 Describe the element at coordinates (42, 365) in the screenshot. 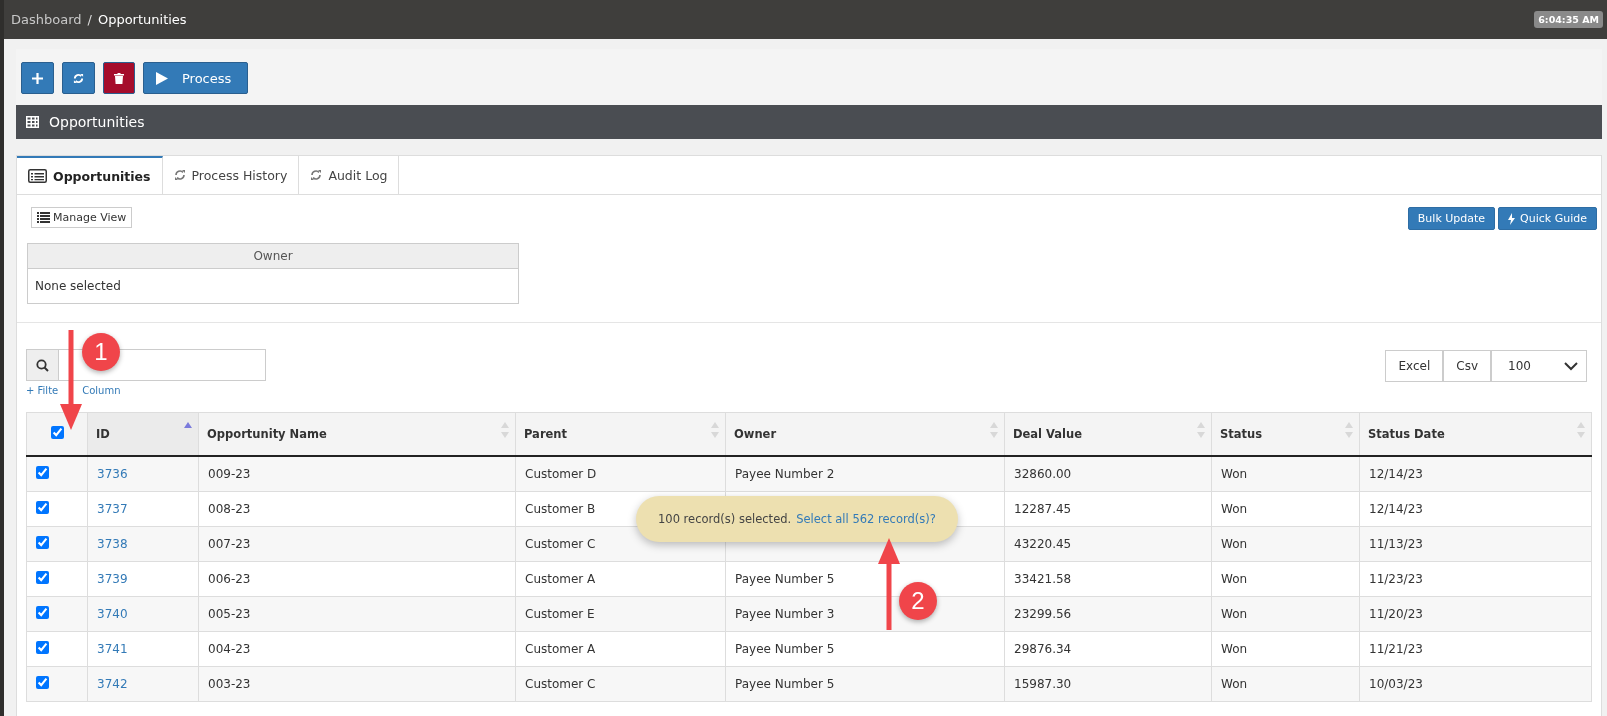

I see `search-icon` at that location.